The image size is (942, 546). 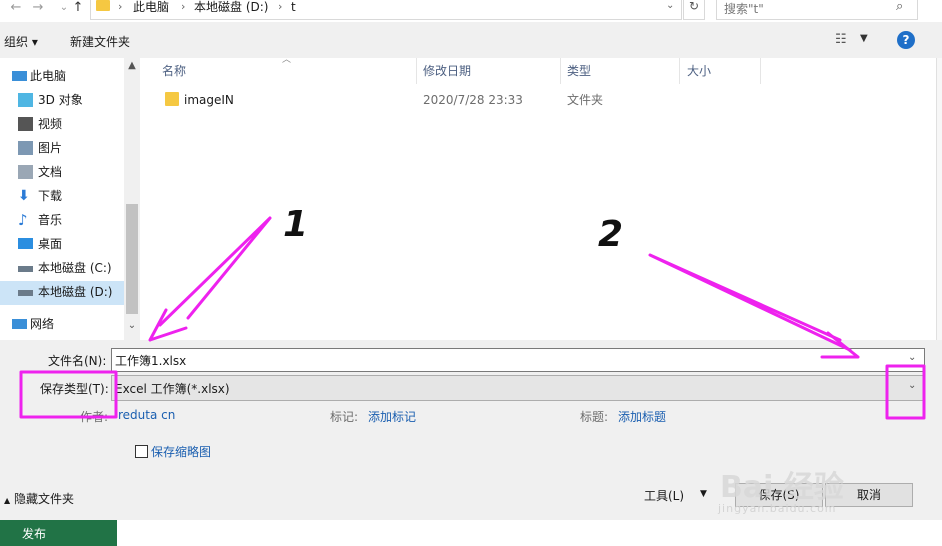 I want to click on arrow-1-head, so click(x=168, y=325).